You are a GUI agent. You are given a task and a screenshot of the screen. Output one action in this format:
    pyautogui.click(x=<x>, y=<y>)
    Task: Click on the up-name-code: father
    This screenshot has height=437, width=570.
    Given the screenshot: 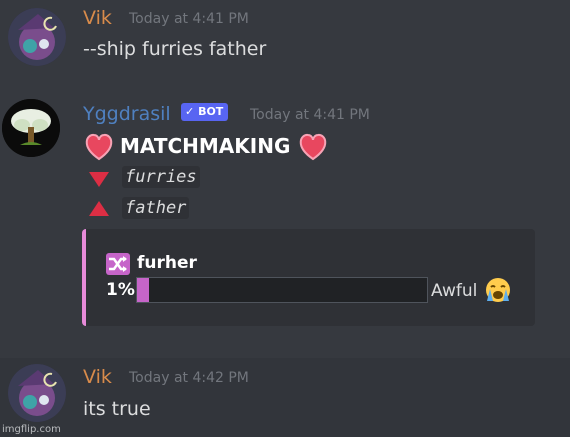 What is the action you would take?
    pyautogui.click(x=156, y=208)
    